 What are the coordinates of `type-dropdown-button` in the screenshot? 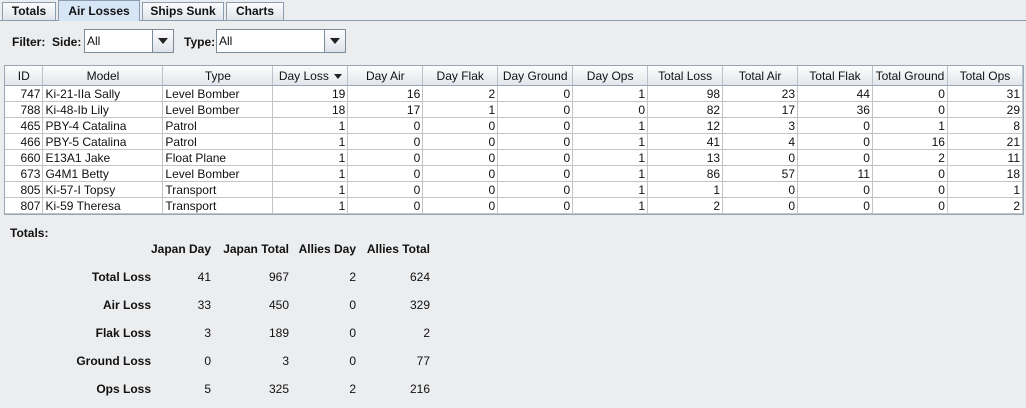 It's located at (334, 41).